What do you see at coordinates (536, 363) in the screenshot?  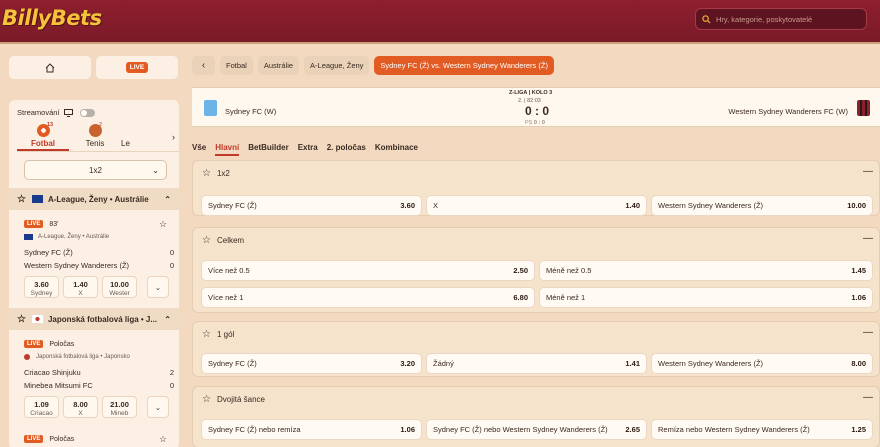 I see `odds-button: Žádný 1.41` at bounding box center [536, 363].